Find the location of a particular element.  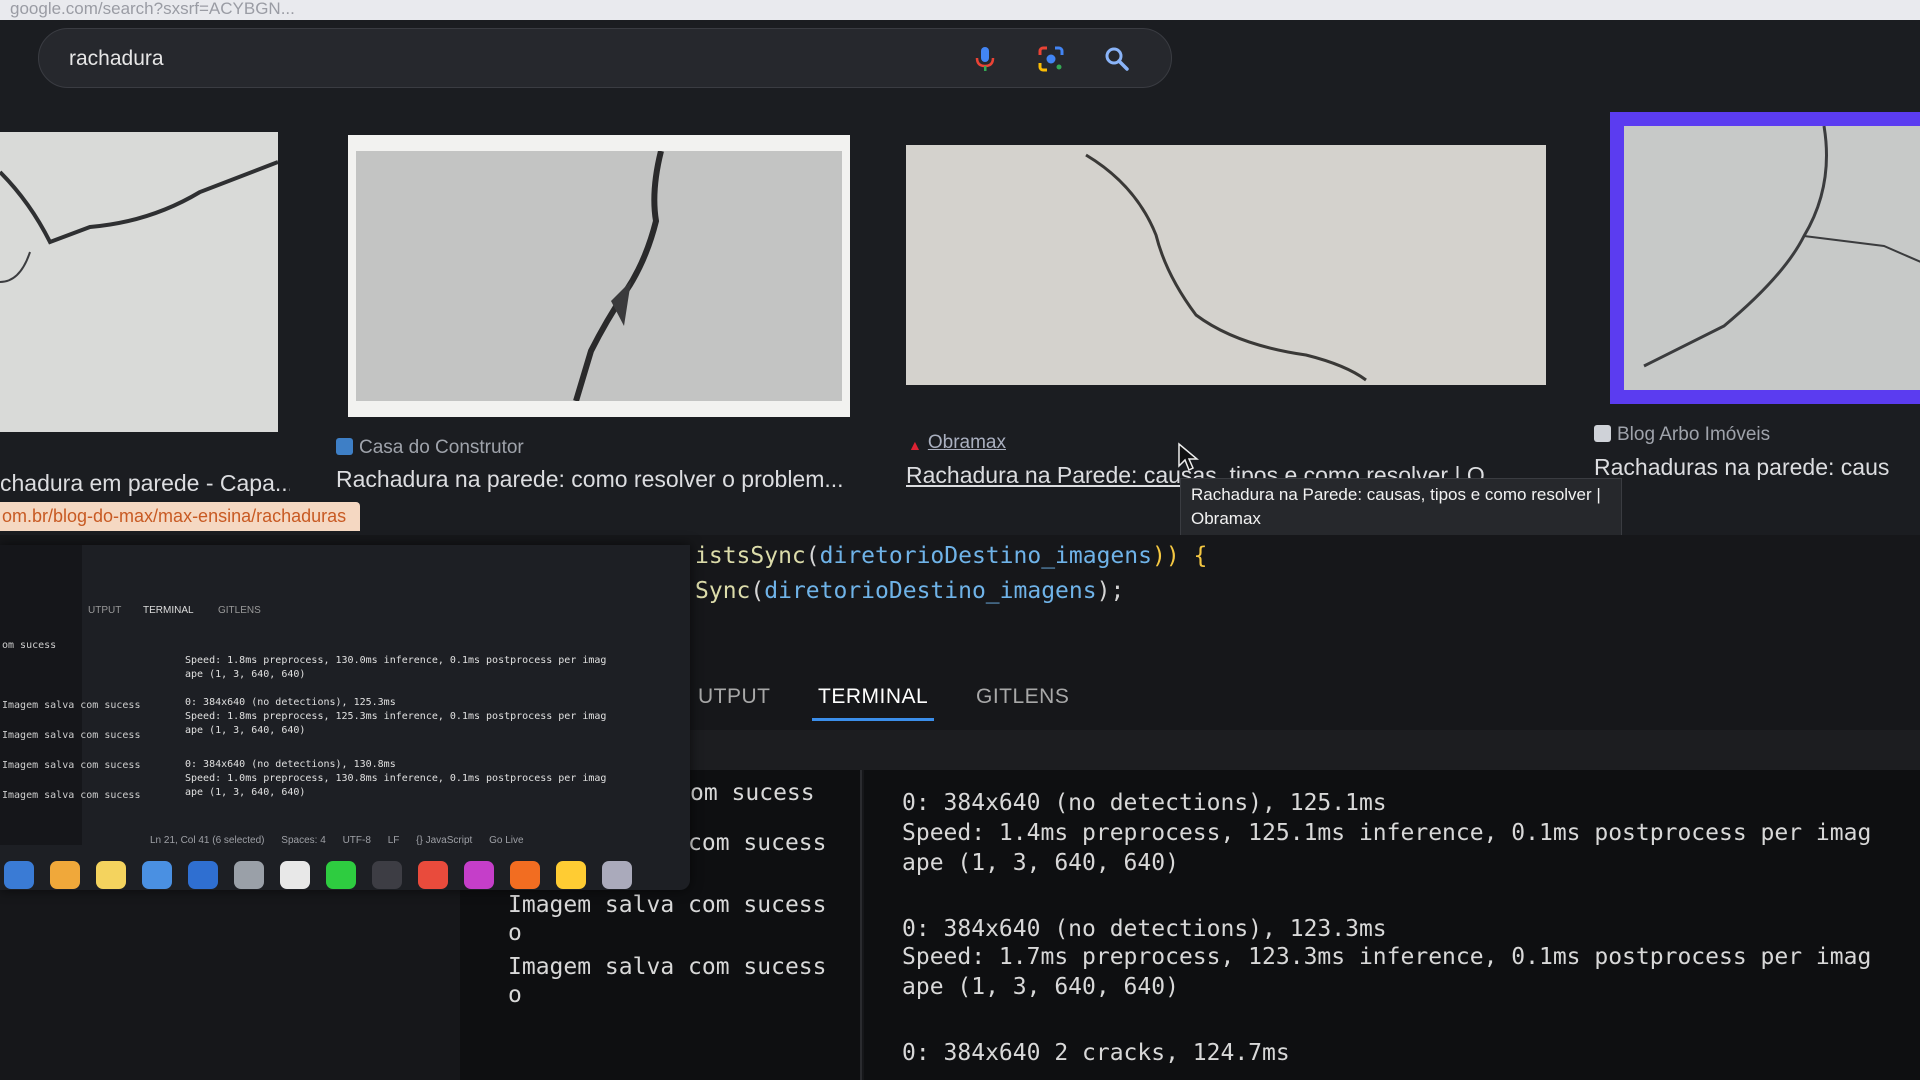

laptop-terminal-line: 0: 384x640 (no detections), 125.3ms is located at coordinates (290, 702).